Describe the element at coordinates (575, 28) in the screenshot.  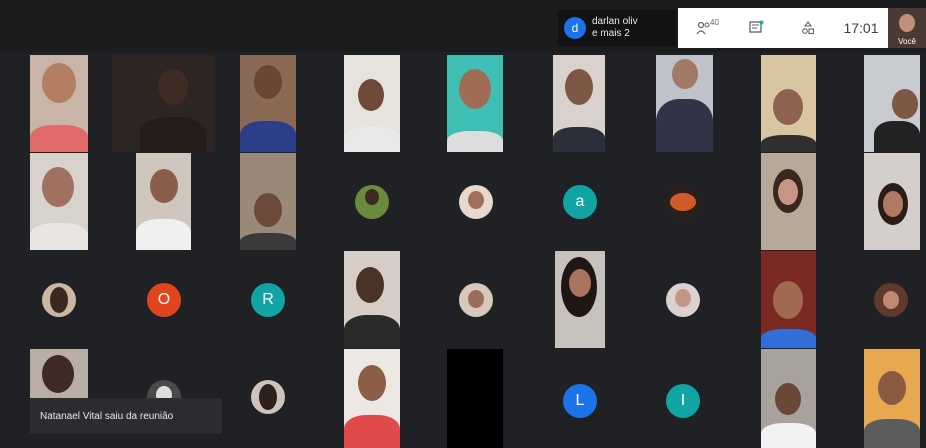
I see `presenter-avatar: d` at that location.